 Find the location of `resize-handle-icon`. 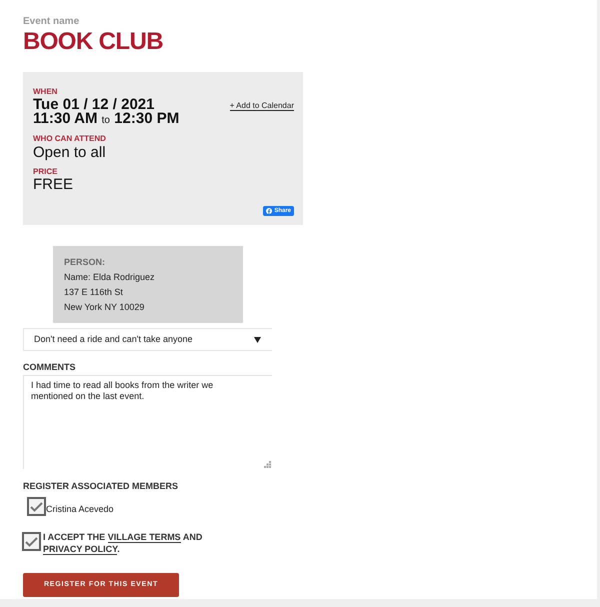

resize-handle-icon is located at coordinates (267, 464).